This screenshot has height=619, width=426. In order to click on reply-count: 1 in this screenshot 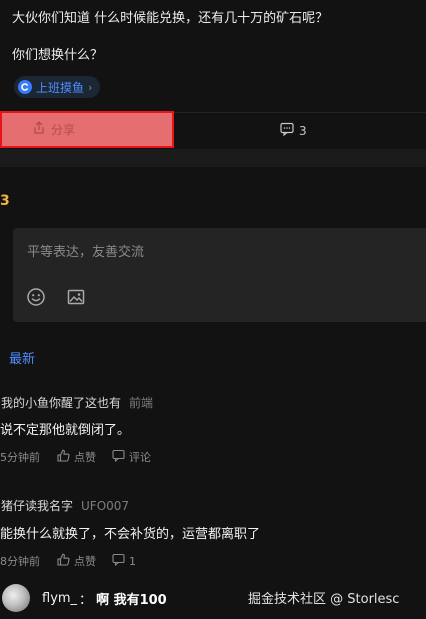, I will do `click(132, 561)`.